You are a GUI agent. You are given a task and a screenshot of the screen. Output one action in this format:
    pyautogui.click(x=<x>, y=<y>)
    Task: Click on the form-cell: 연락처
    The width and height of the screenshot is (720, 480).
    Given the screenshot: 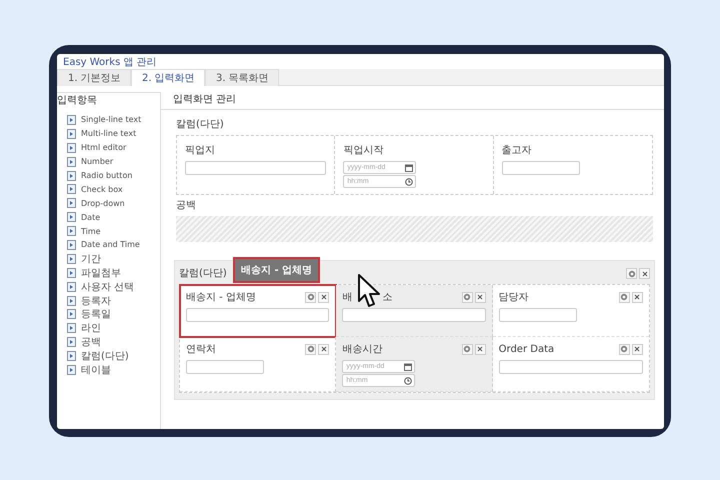 What is the action you would take?
    pyautogui.click(x=258, y=364)
    